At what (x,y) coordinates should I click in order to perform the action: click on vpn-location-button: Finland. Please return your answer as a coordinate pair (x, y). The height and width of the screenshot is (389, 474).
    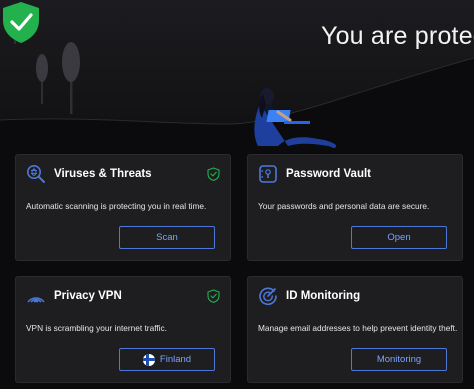
    Looking at the image, I should click on (167, 359).